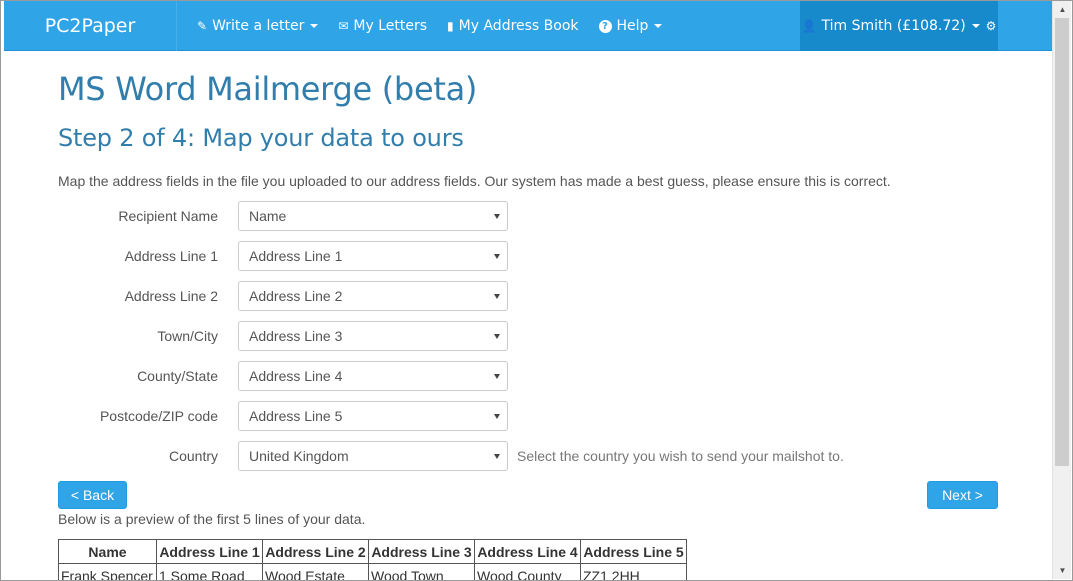 This screenshot has height=581, width=1073. I want to click on column-header-name: Name, so click(107, 551).